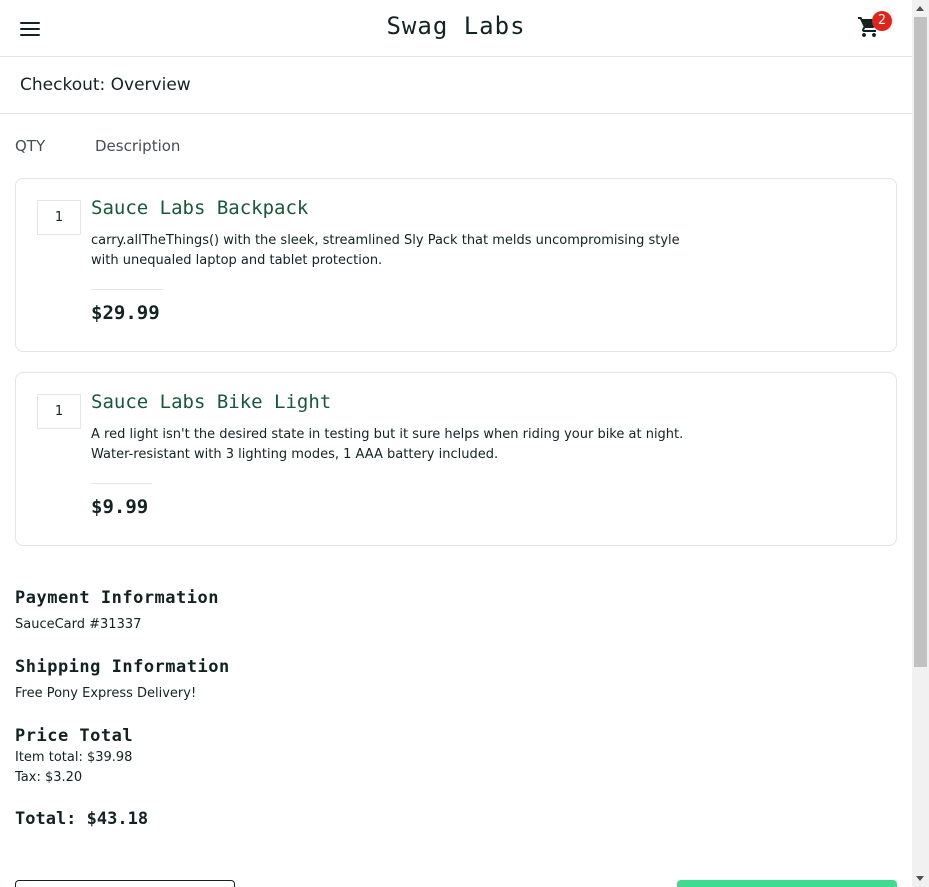 The image size is (929, 887). I want to click on item-name-link: Sauce Labs Bike Light, so click(211, 402).